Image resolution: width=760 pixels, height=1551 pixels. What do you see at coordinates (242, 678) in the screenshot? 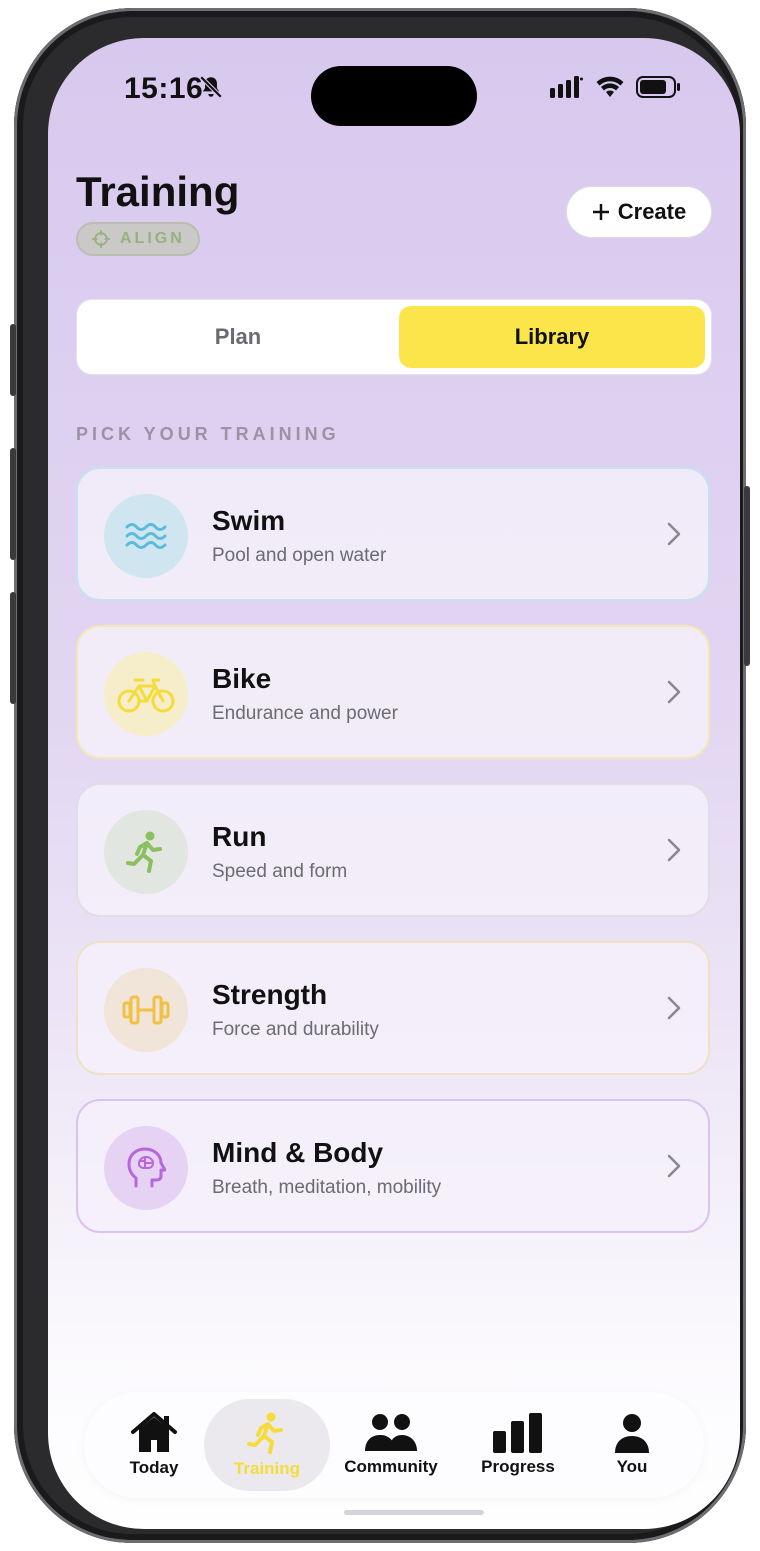
I see `training-name: Bike` at bounding box center [242, 678].